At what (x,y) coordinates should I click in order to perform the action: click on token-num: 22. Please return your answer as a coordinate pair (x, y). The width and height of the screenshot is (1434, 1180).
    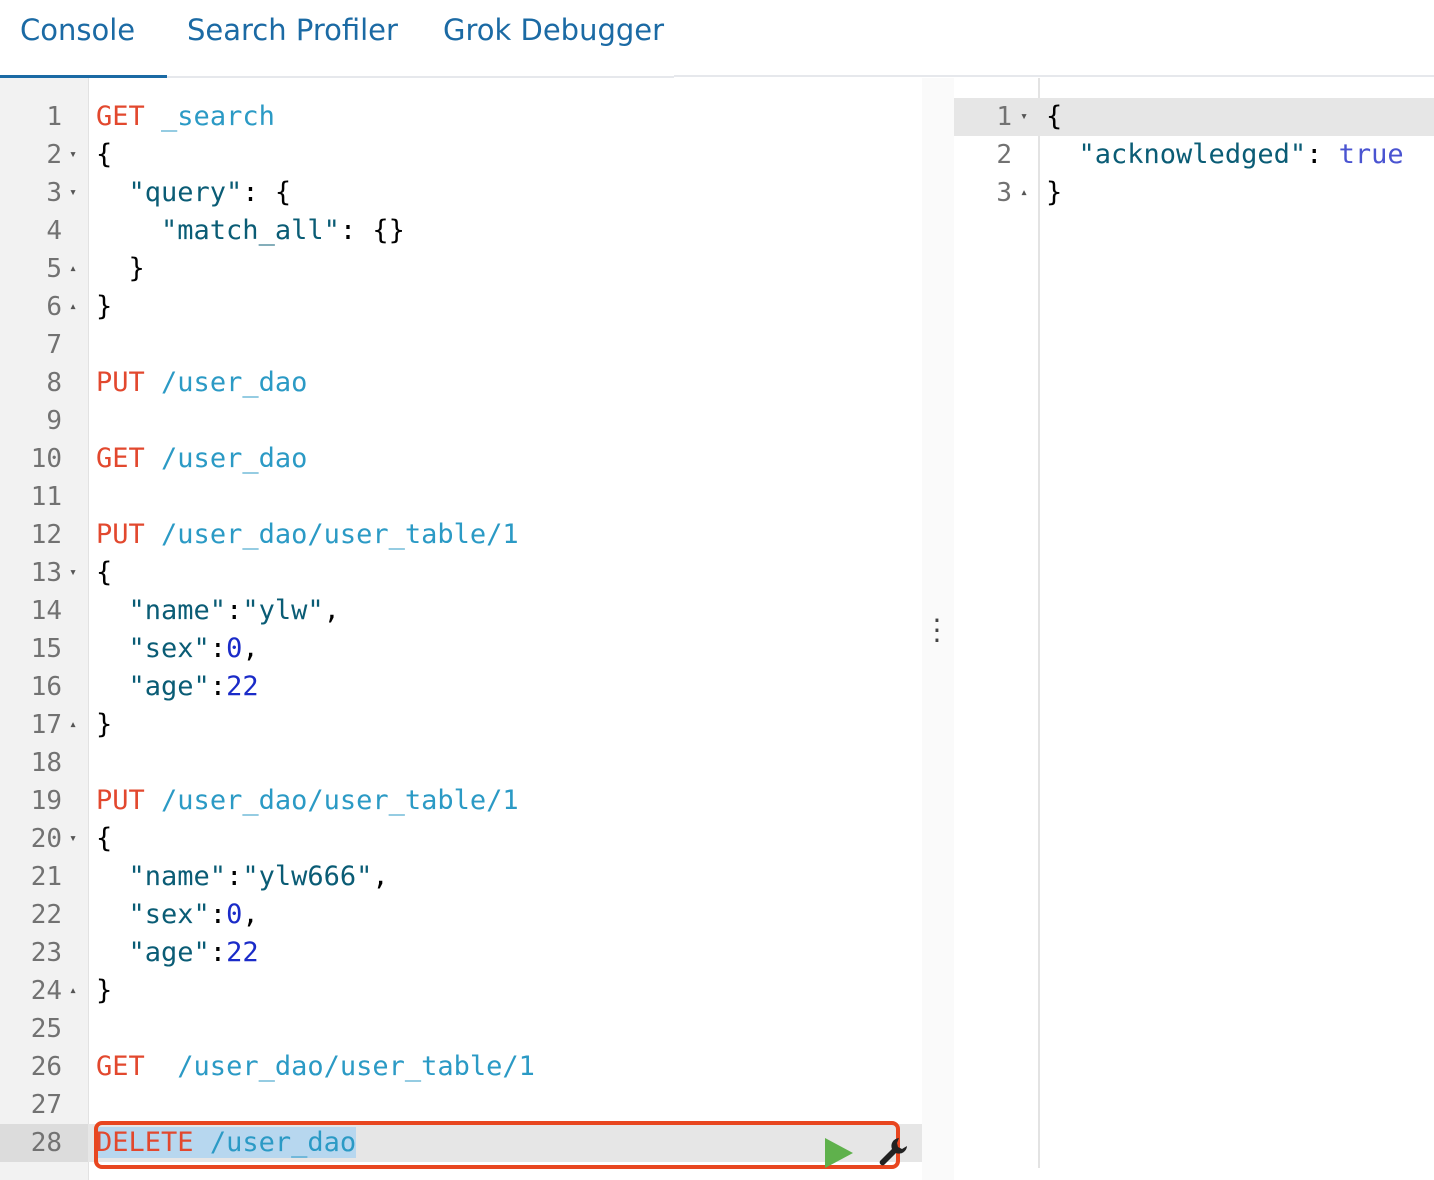
    Looking at the image, I should click on (242, 686).